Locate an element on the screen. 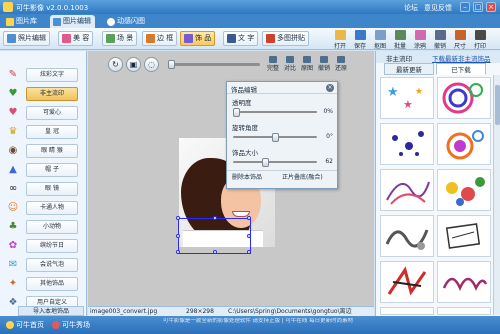 This screenshot has height=334, width=500. collage-icon is located at coordinates (270, 38).